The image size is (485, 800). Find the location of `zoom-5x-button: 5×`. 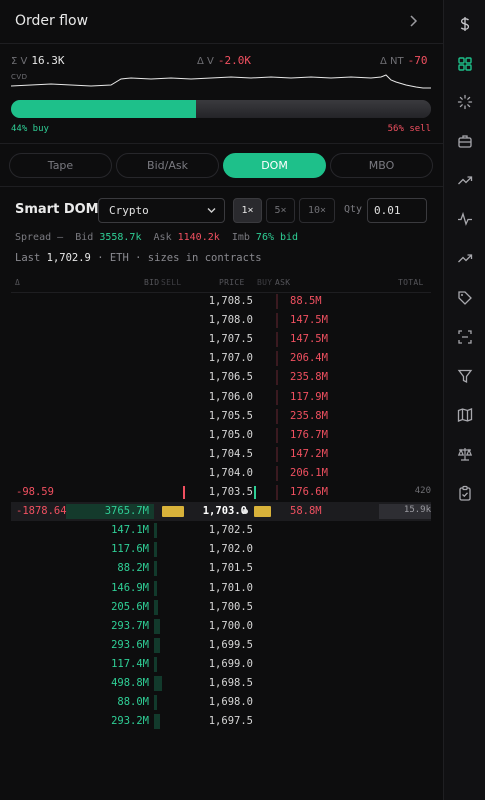

zoom-5x-button: 5× is located at coordinates (280, 210).